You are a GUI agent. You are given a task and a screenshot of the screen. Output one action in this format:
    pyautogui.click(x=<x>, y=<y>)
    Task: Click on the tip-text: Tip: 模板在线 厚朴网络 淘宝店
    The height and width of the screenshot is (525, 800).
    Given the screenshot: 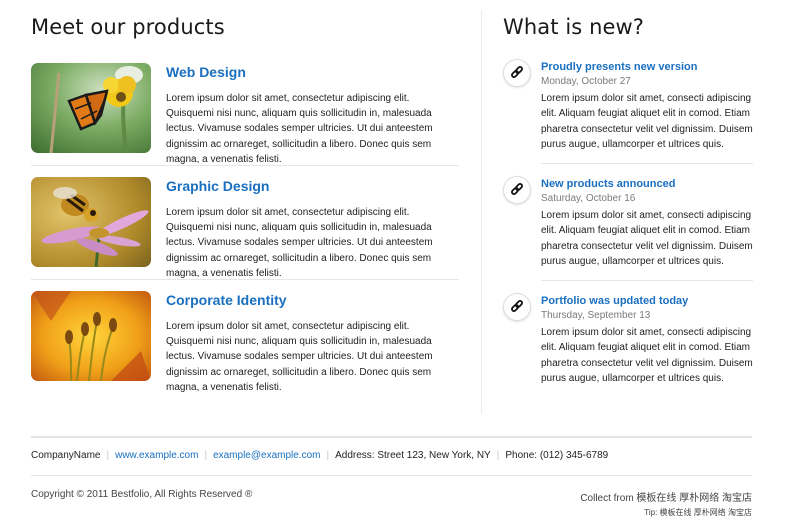 What is the action you would take?
    pyautogui.click(x=698, y=512)
    